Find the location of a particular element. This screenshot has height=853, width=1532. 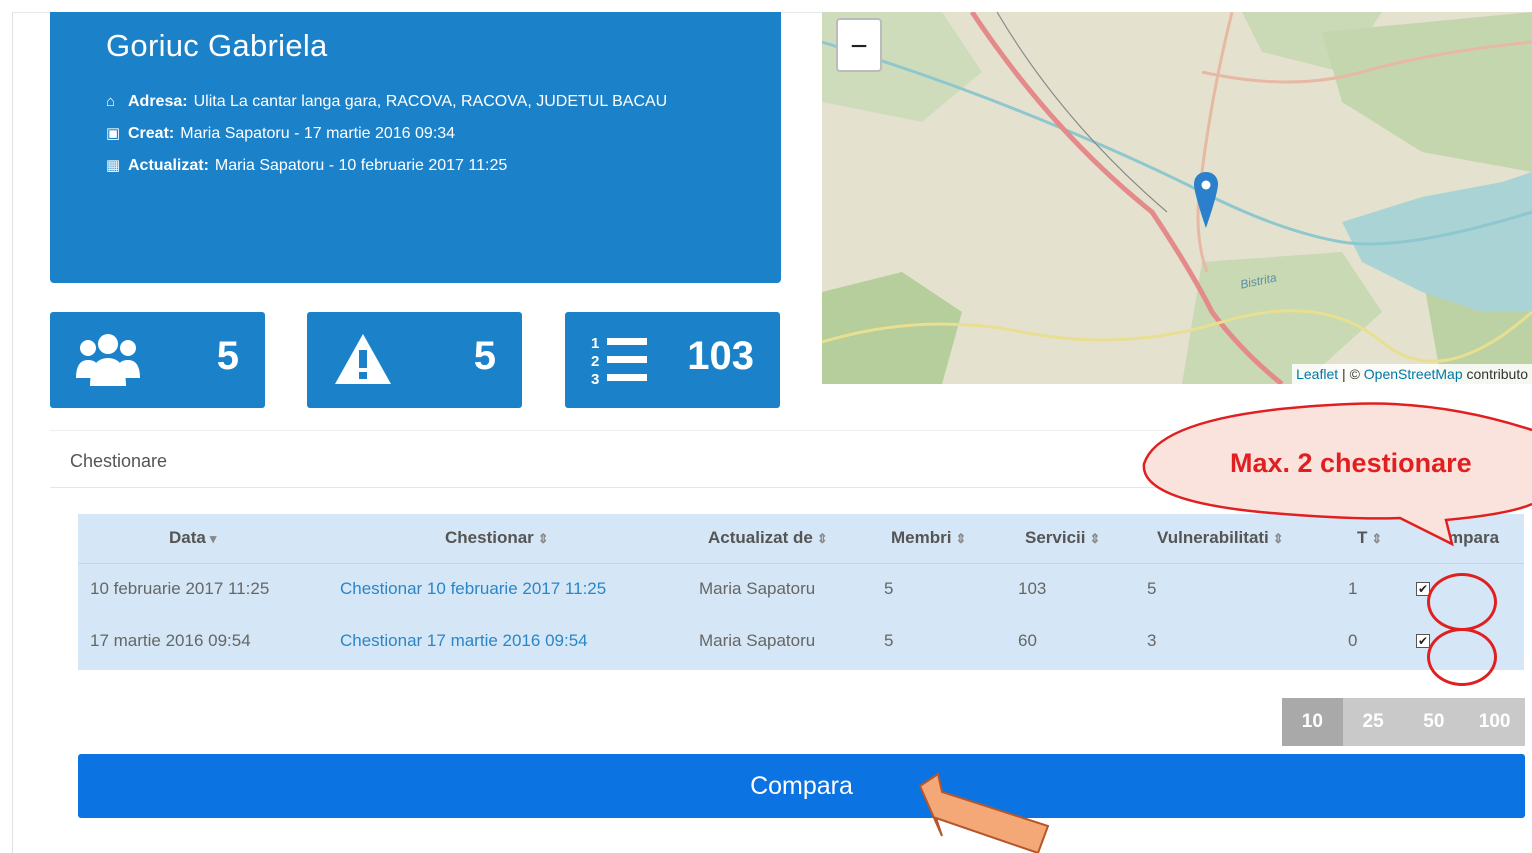

calendar-icon: ▣ is located at coordinates (113, 133).